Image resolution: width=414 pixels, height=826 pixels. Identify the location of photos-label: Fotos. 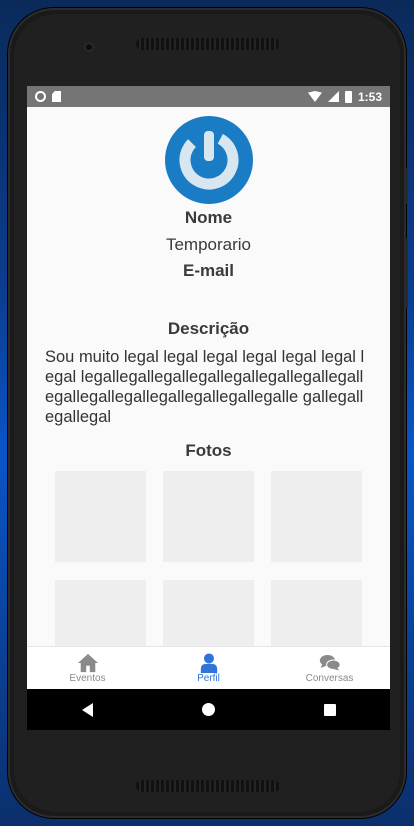
(208, 450).